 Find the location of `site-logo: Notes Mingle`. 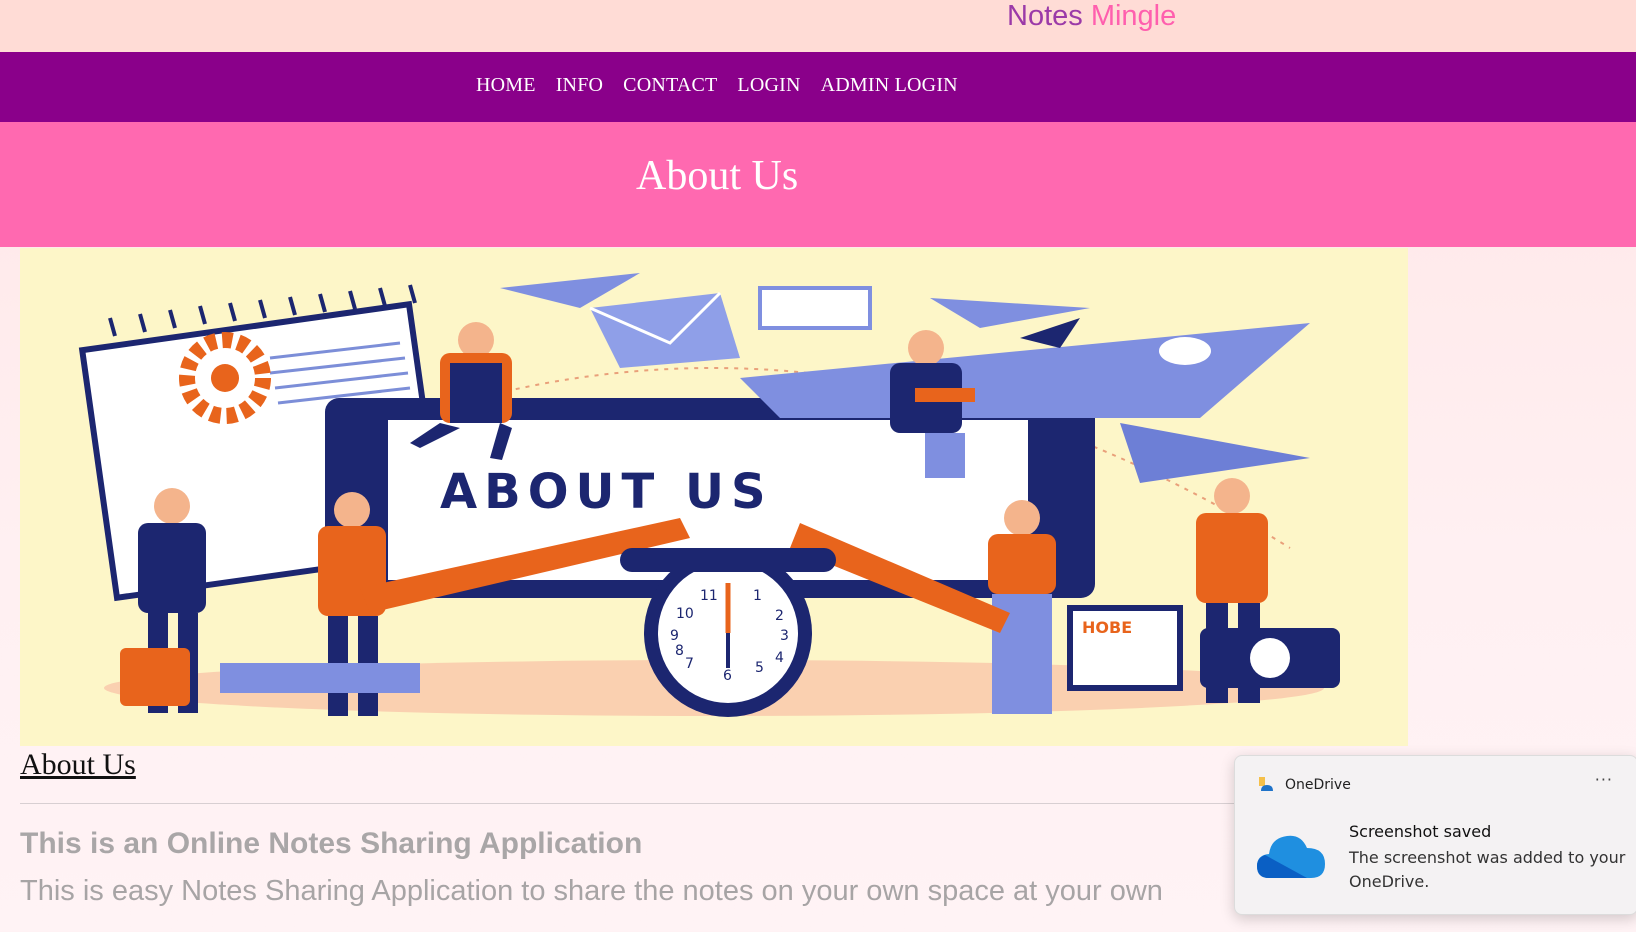

site-logo: Notes Mingle is located at coordinates (1091, 16).